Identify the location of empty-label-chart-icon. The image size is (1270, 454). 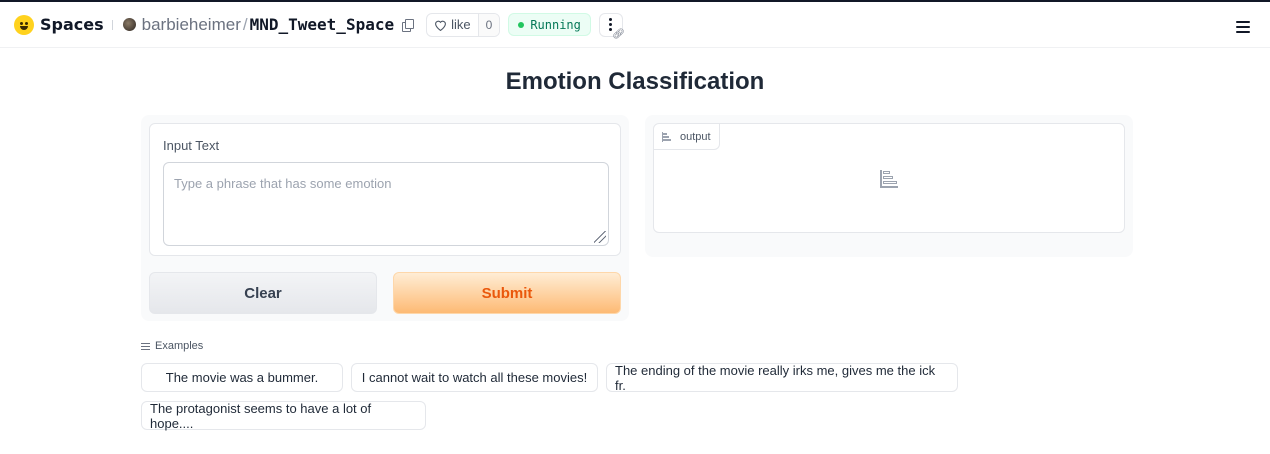
(889, 179).